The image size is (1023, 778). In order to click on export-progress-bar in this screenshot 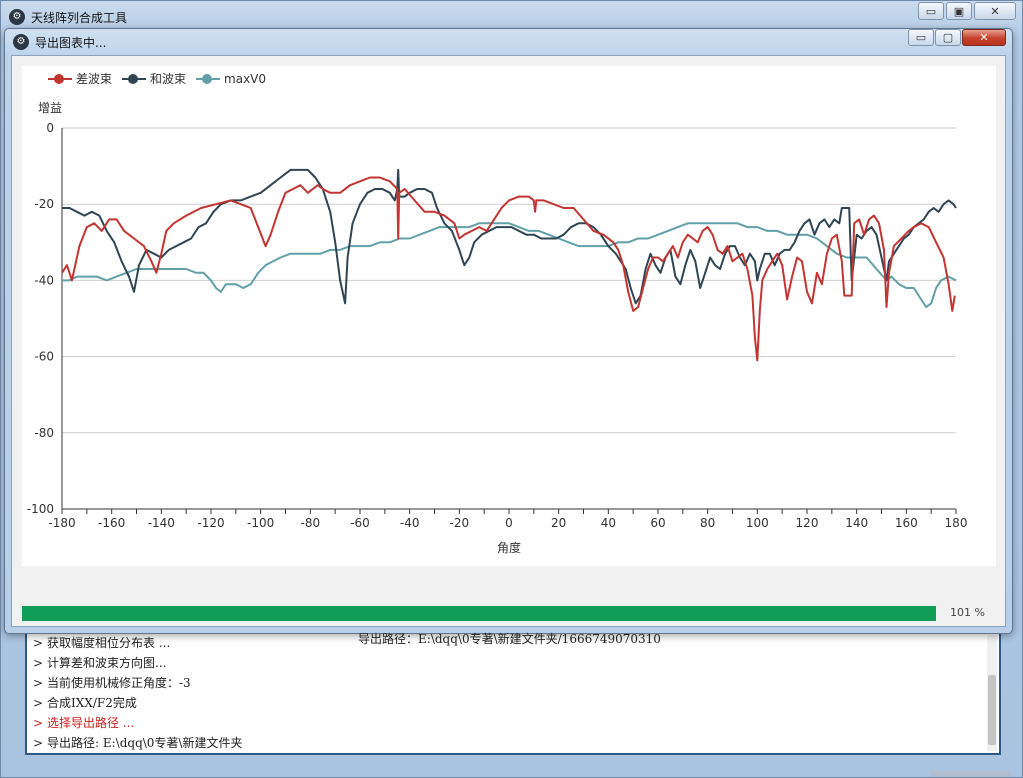, I will do `click(479, 613)`.